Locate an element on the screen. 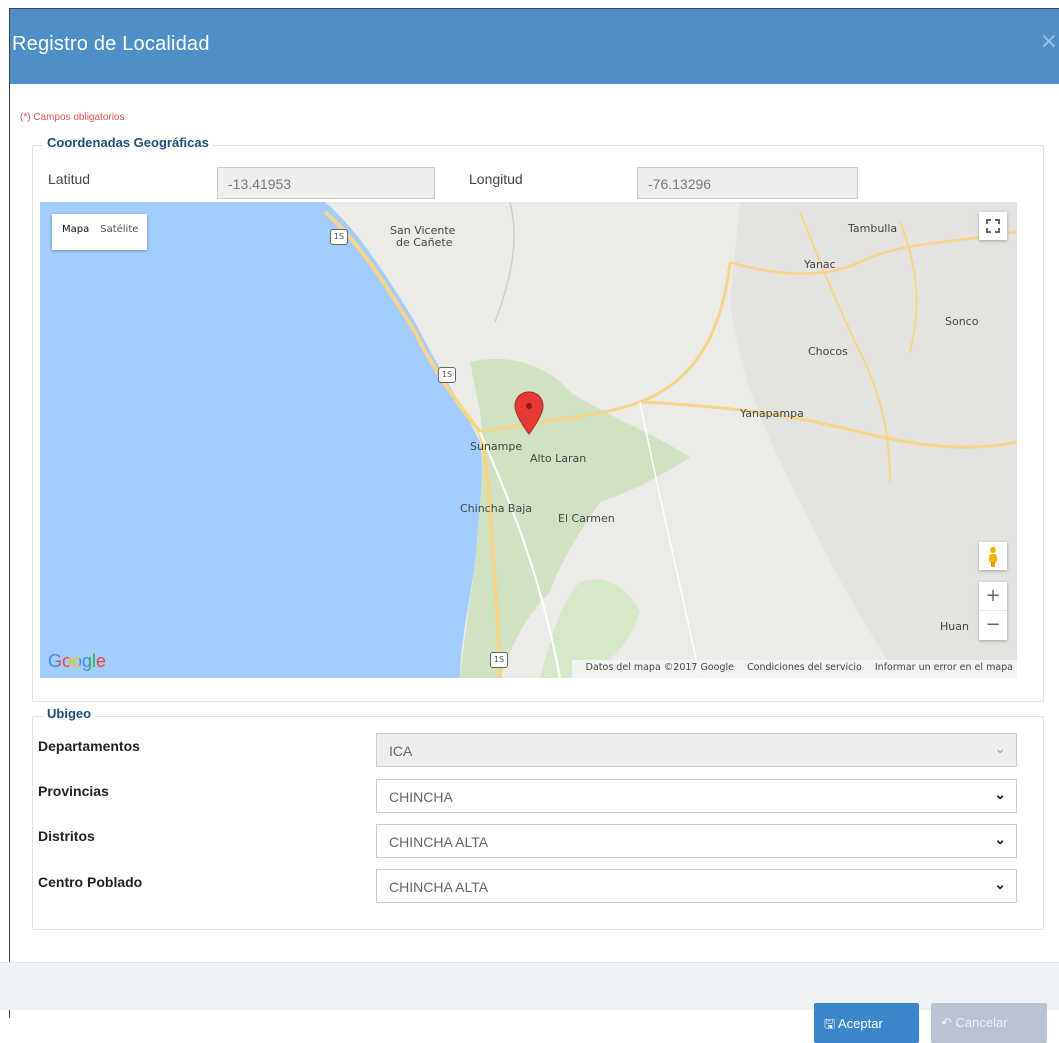 Image resolution: width=1059 pixels, height=1043 pixels. place-label: Chincha Baja is located at coordinates (496, 508).